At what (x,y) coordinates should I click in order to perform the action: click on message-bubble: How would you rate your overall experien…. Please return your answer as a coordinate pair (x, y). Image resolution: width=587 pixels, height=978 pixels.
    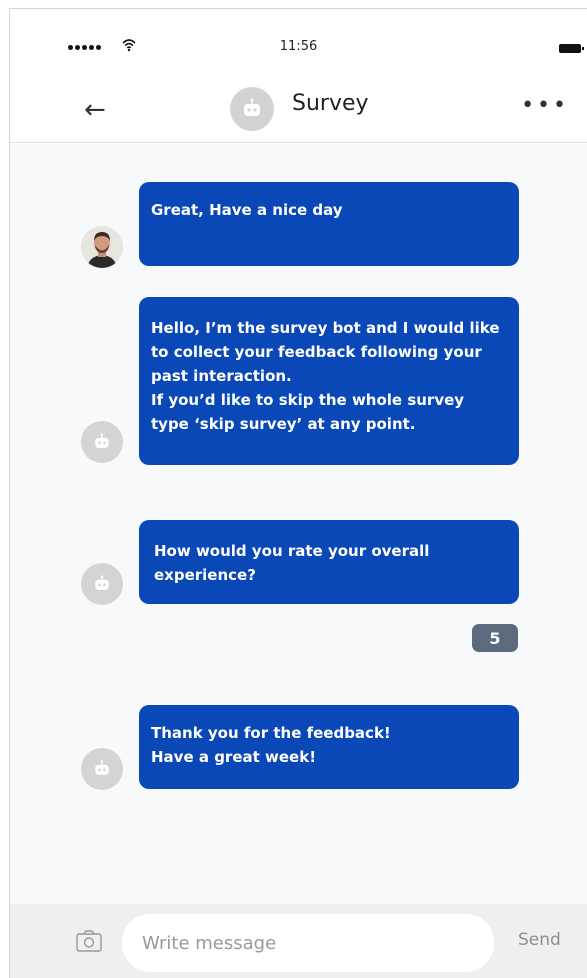
    Looking at the image, I should click on (329, 562).